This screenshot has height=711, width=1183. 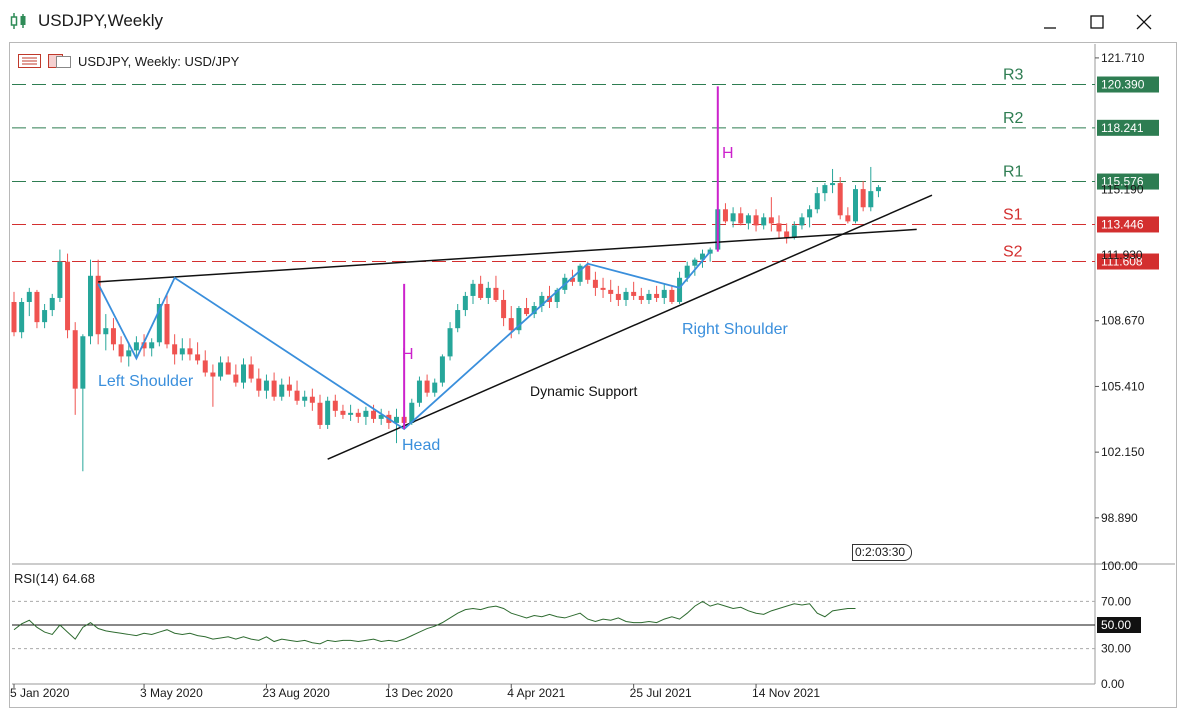 What do you see at coordinates (1123, 386) in the screenshot?
I see `price-tick-label: 105.410` at bounding box center [1123, 386].